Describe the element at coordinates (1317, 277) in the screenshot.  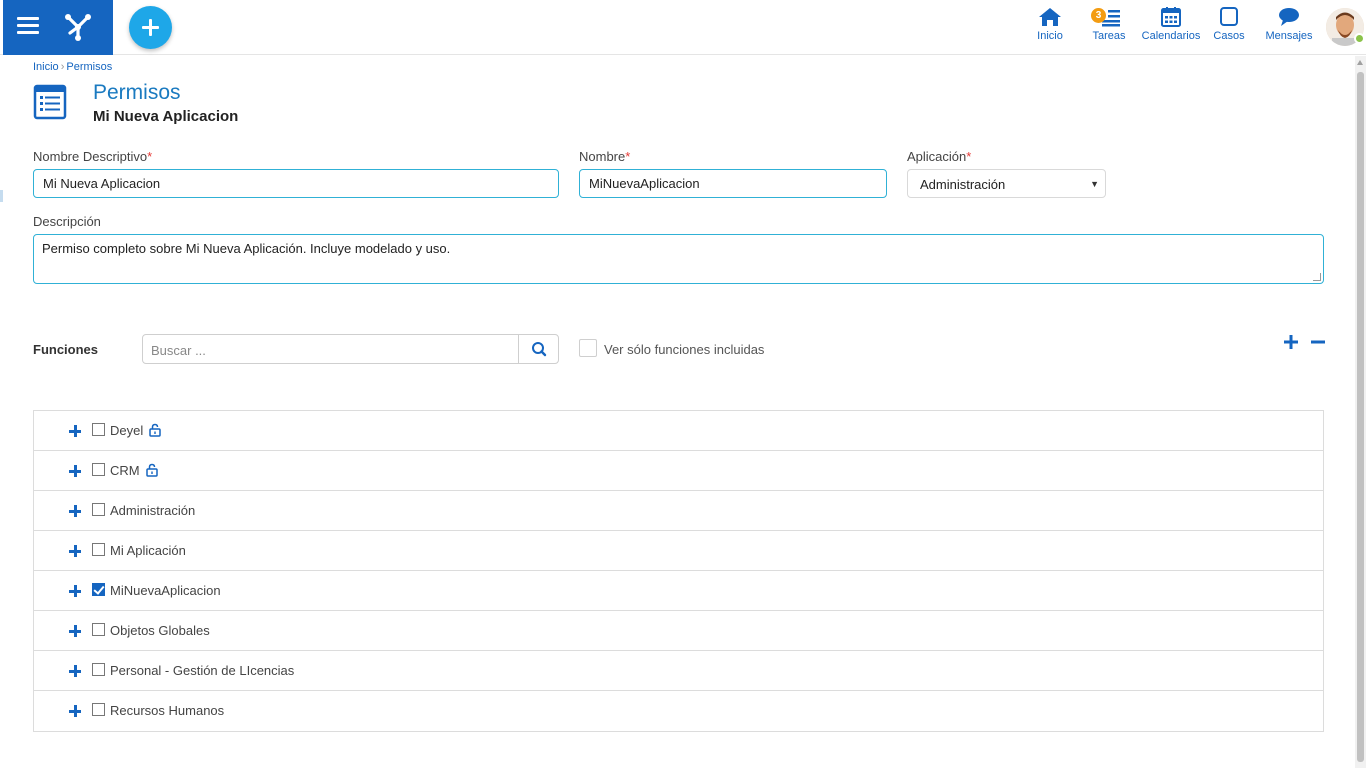
I see `resize-handle-icon` at that location.